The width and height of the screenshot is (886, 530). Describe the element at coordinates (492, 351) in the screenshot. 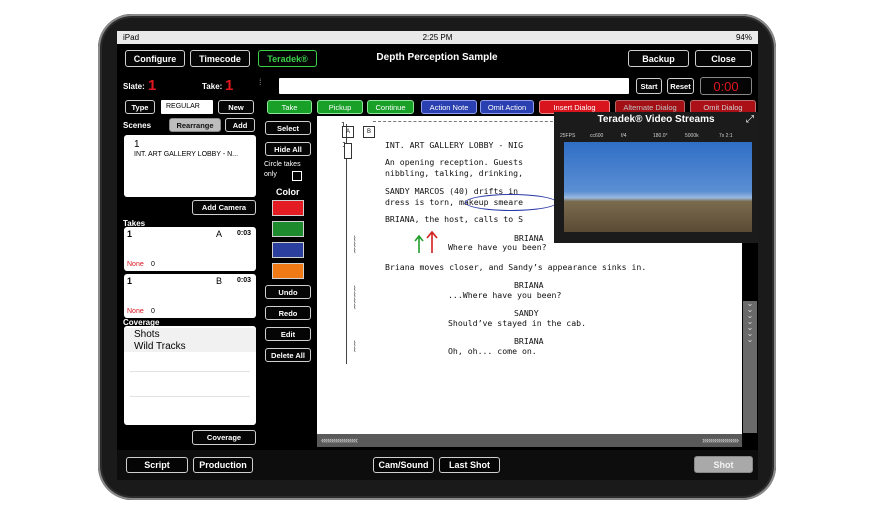

I see `dialog-line: Oh, oh... come on.` at that location.